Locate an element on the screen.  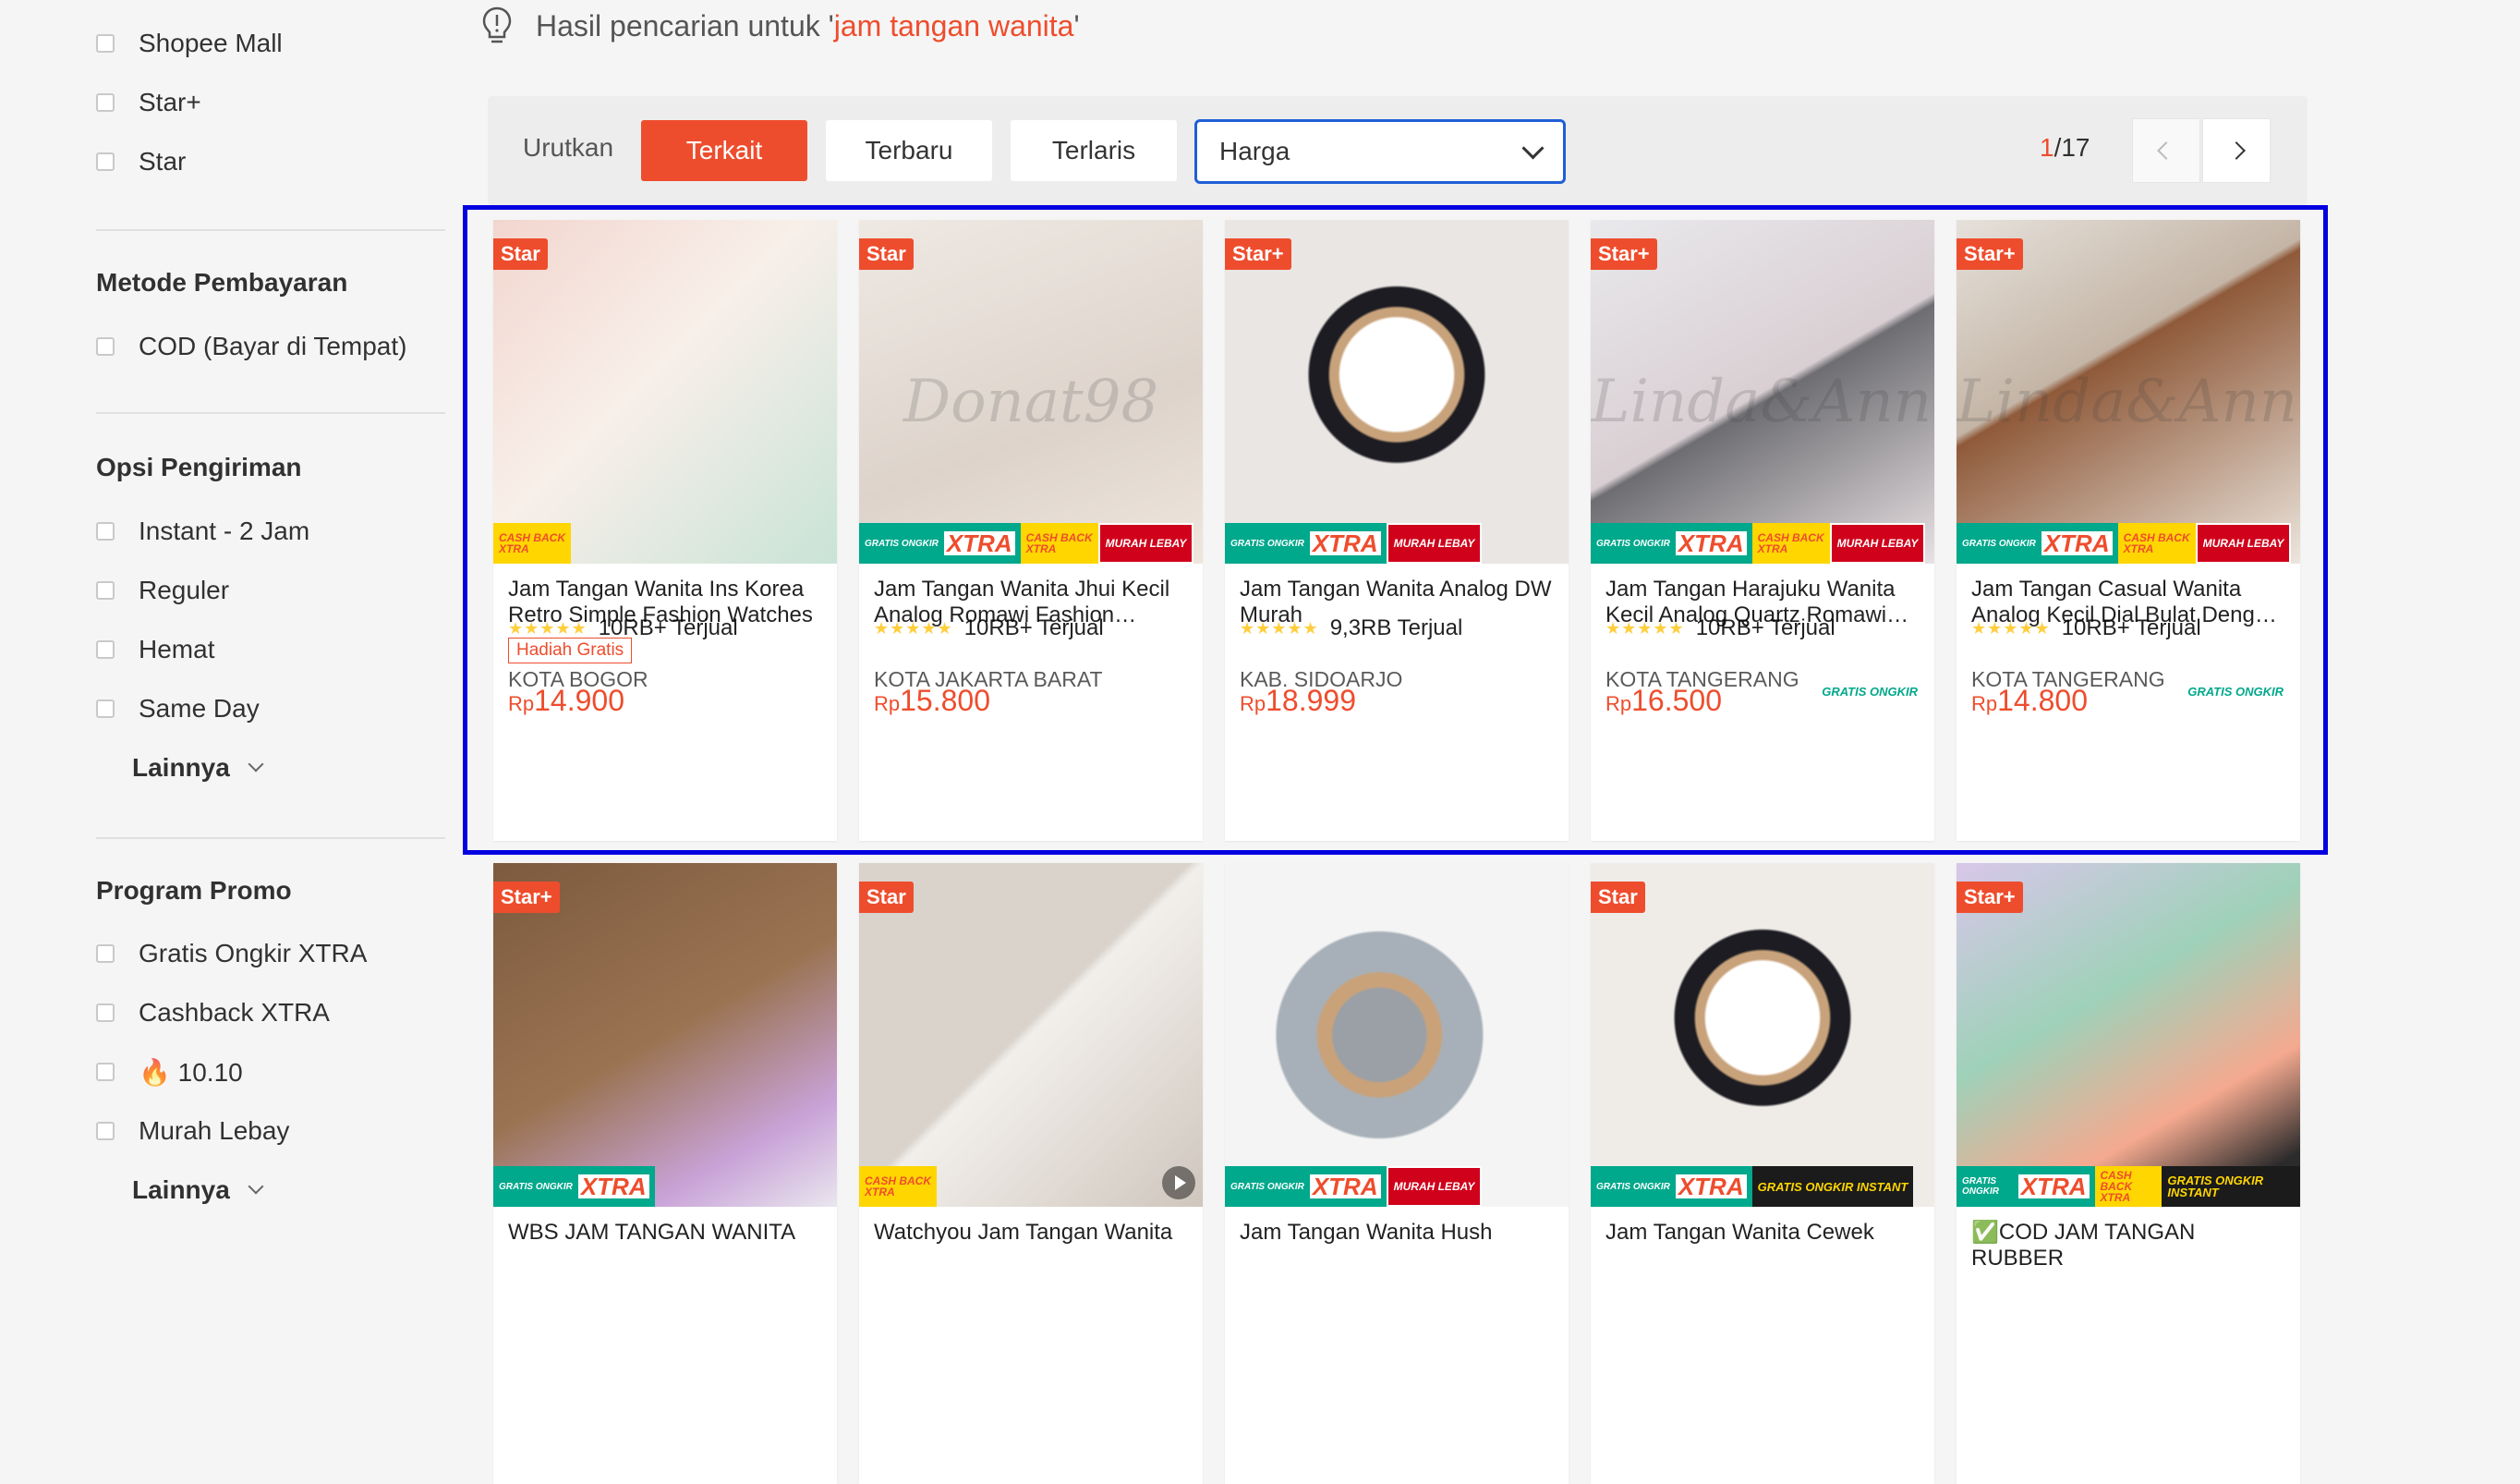
play-icon is located at coordinates (1178, 1182).